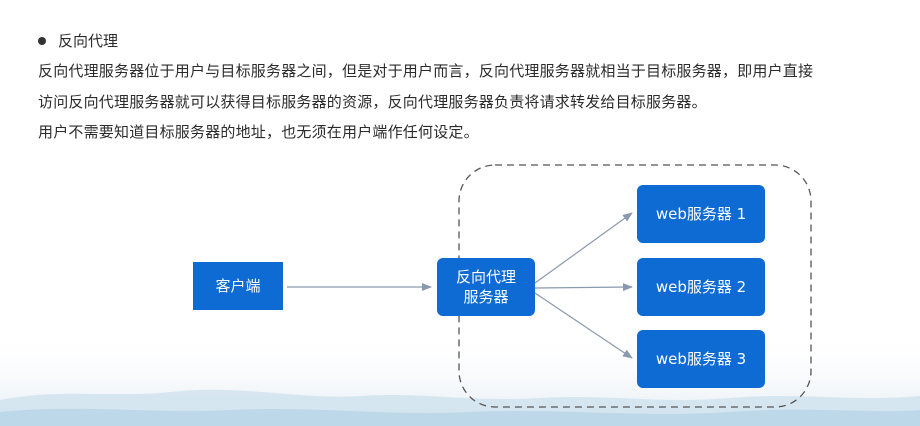  I want to click on web-server-label: web服务器 3, so click(701, 359).